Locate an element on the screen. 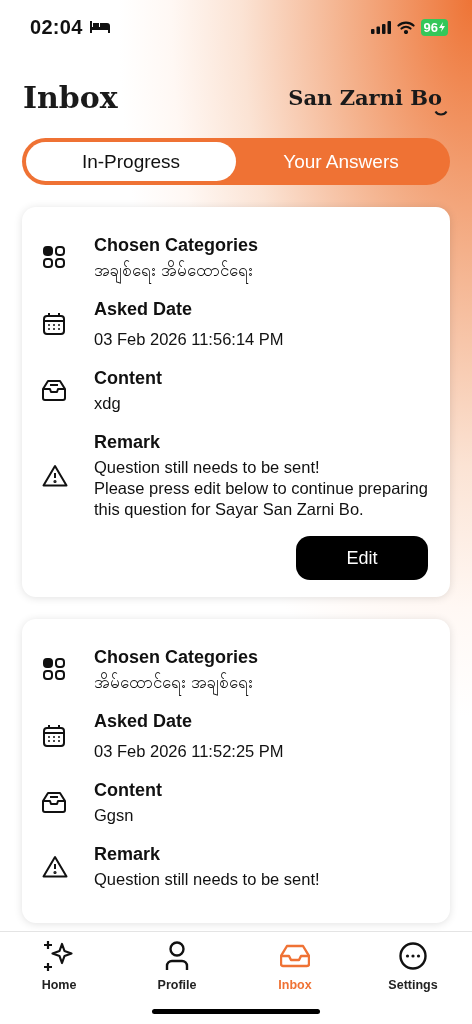 The image size is (472, 1024). tab-item: Profile is located at coordinates (177, 965).